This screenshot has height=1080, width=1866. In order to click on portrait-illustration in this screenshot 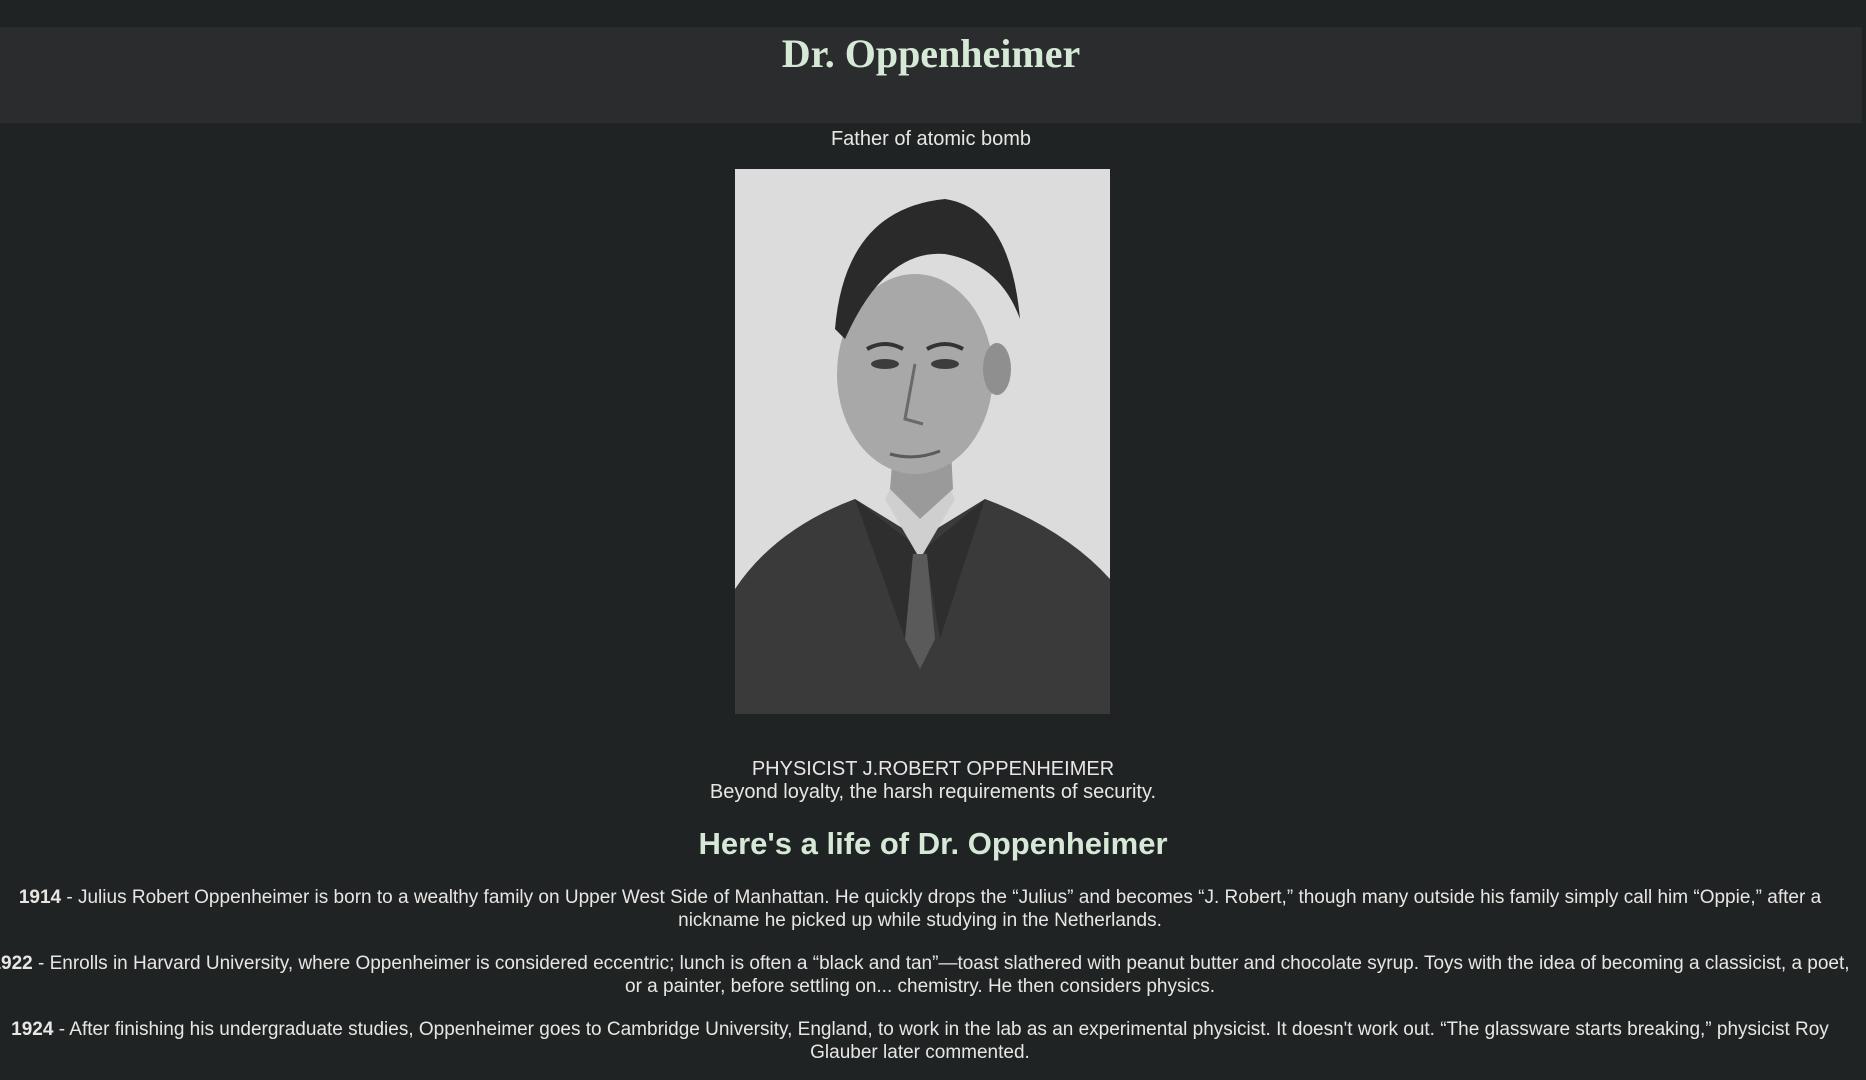, I will do `click(922, 441)`.